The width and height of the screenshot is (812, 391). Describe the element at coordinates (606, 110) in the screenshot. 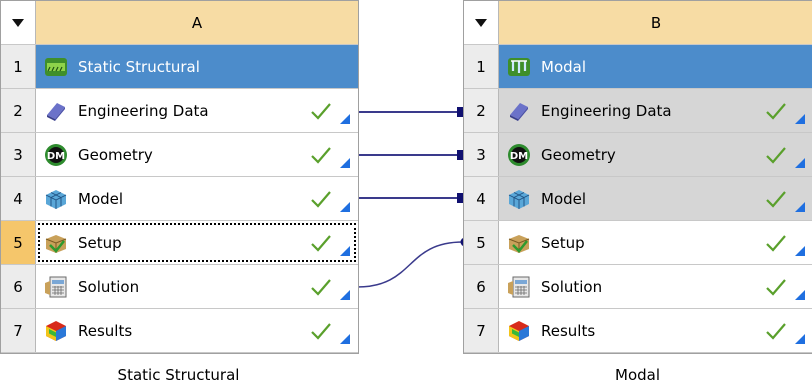

I see `cell-label: Engineering Data` at that location.